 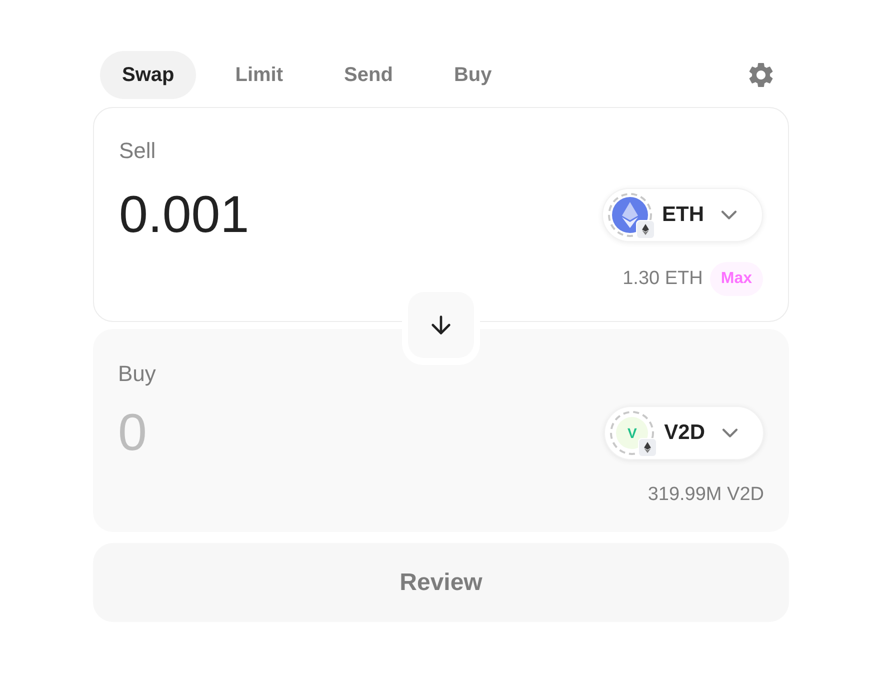 I want to click on balance-text: 1.30 ETH, so click(x=662, y=278).